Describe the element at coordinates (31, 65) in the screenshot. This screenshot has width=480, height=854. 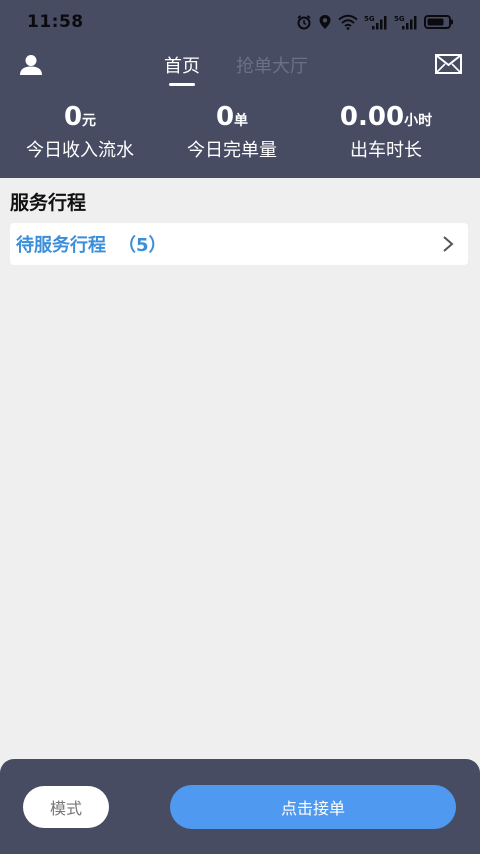
I see `person-icon` at that location.